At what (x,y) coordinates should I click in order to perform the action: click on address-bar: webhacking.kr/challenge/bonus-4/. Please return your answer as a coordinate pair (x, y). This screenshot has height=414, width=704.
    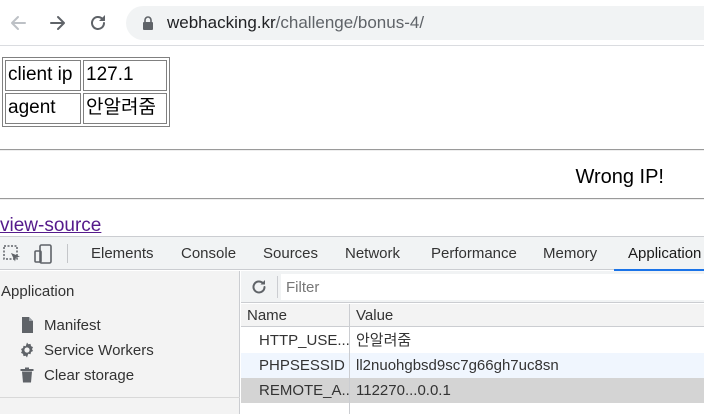
    Looking at the image, I should click on (415, 23).